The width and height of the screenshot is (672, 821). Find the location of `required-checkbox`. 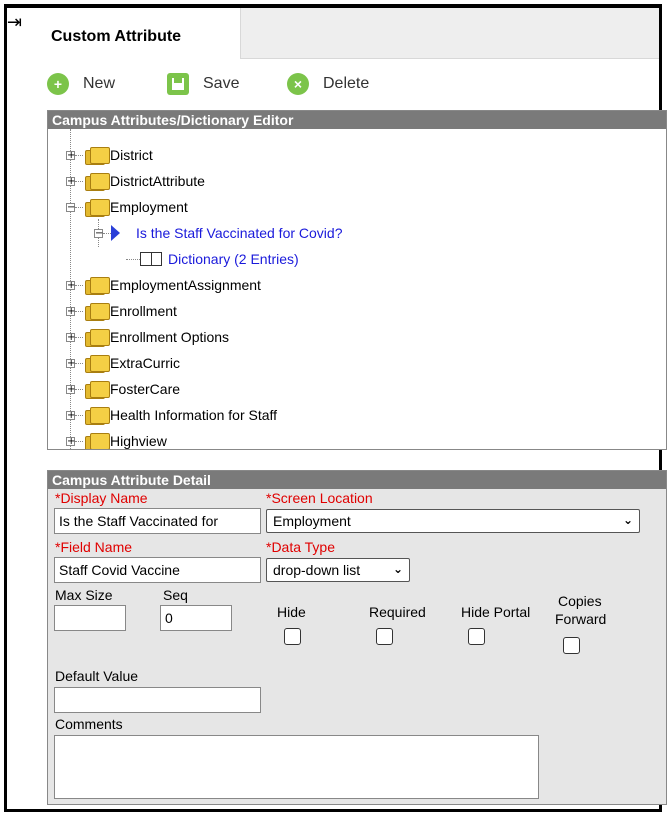

required-checkbox is located at coordinates (384, 636).